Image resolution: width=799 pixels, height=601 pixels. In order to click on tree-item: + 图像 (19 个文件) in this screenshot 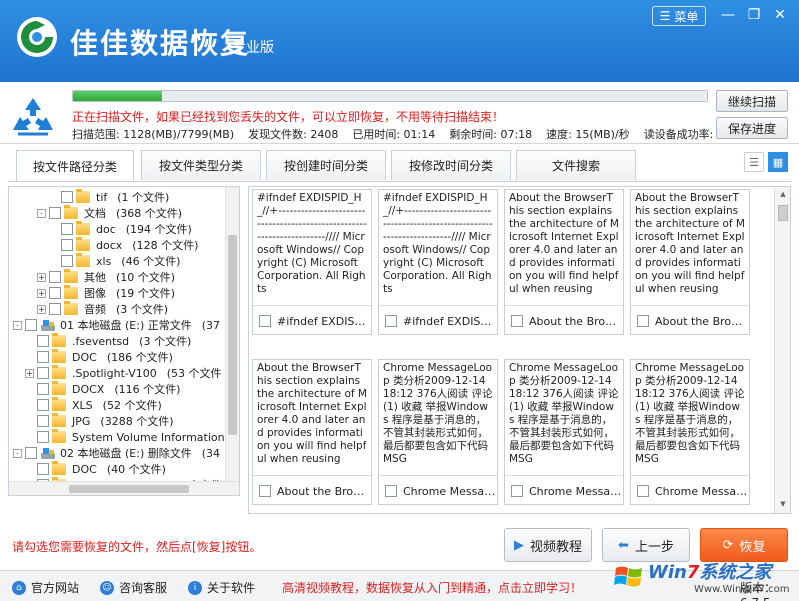, I will do `click(106, 293)`.